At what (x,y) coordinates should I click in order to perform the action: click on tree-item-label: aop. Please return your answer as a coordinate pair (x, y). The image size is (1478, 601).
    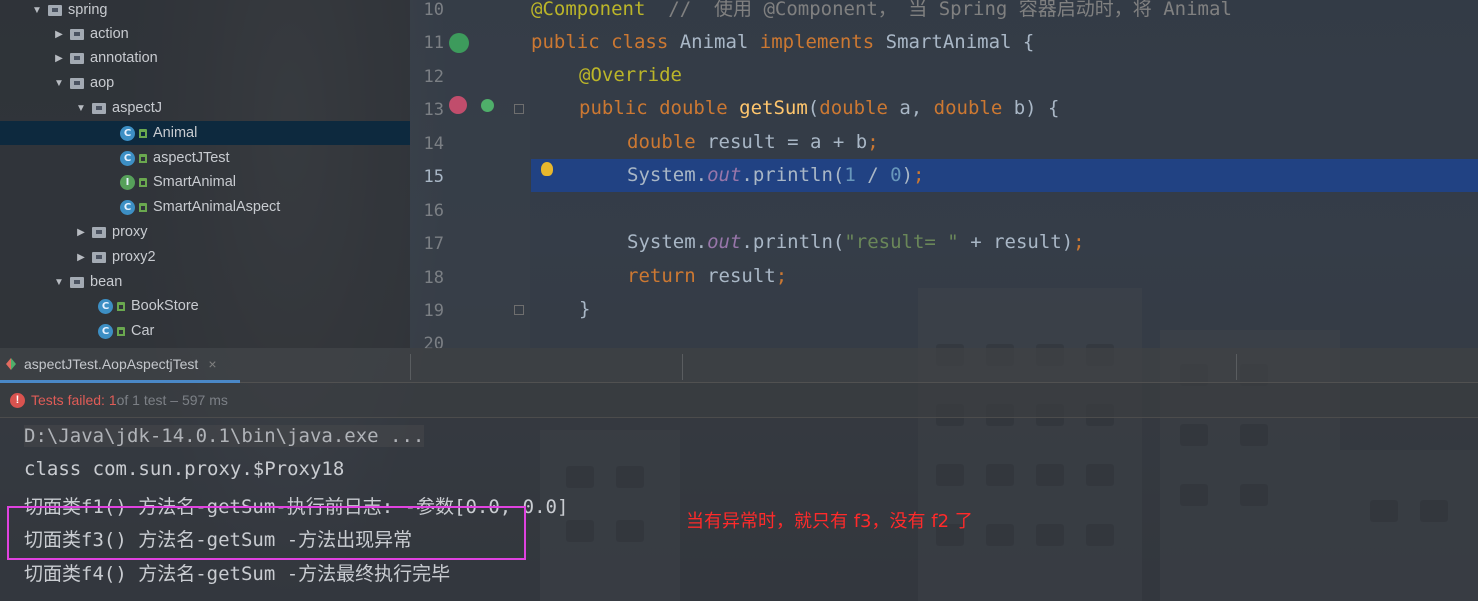
    Looking at the image, I should click on (102, 83).